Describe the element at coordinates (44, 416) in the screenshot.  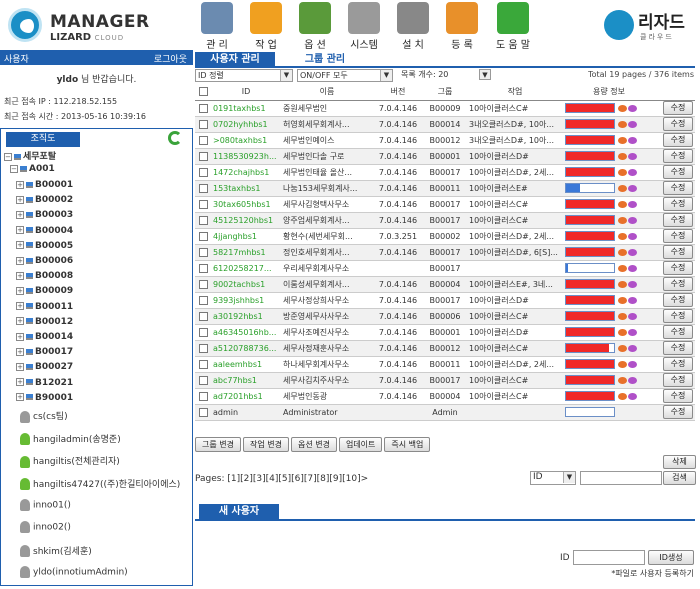
I see `tree-user: cs(cs팀)` at that location.